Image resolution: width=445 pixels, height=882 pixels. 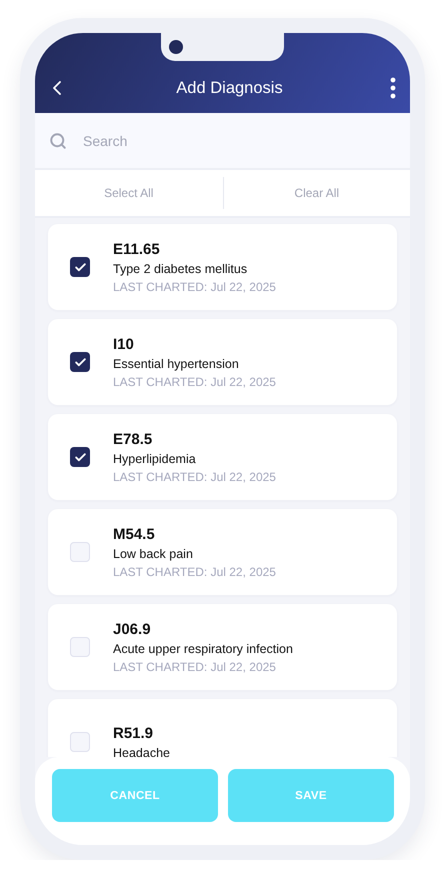 I want to click on diagnosis-name: Acute upper respiratory infection, so click(x=203, y=649).